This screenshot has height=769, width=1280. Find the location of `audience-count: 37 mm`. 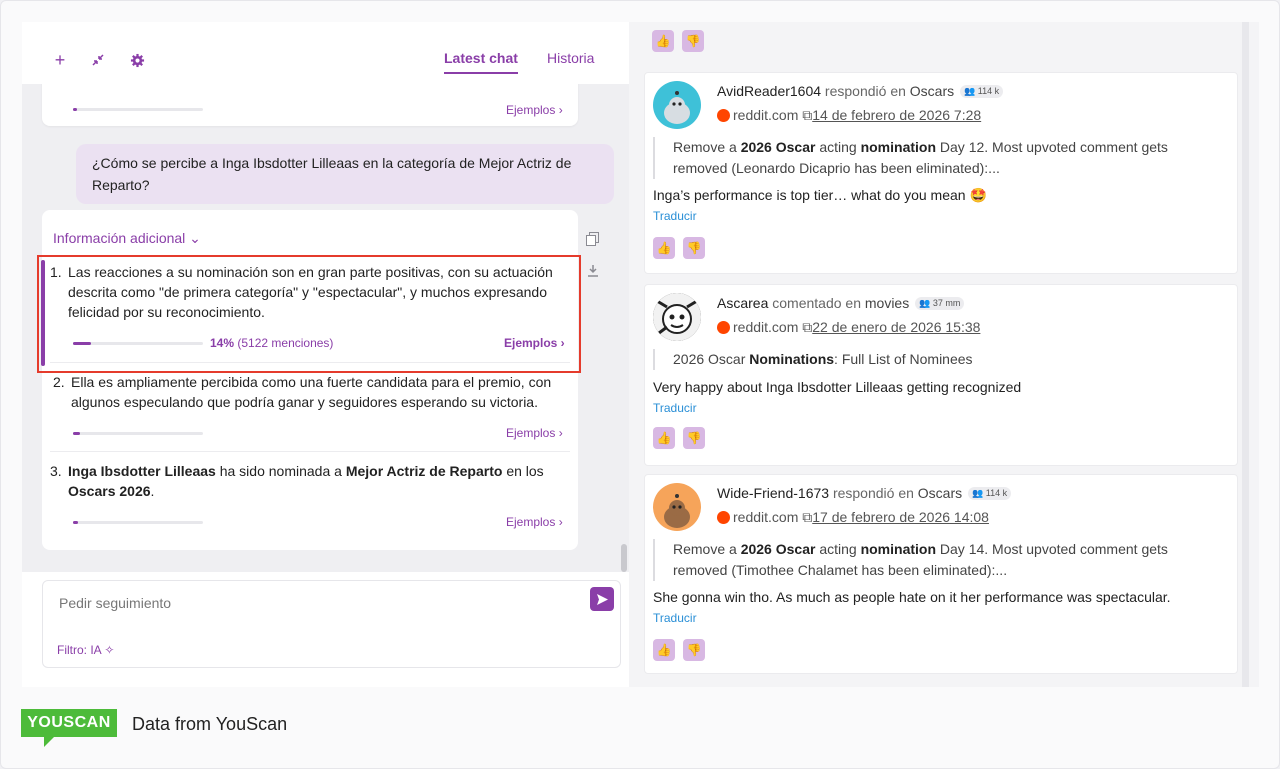

audience-count: 37 mm is located at coordinates (946, 303).